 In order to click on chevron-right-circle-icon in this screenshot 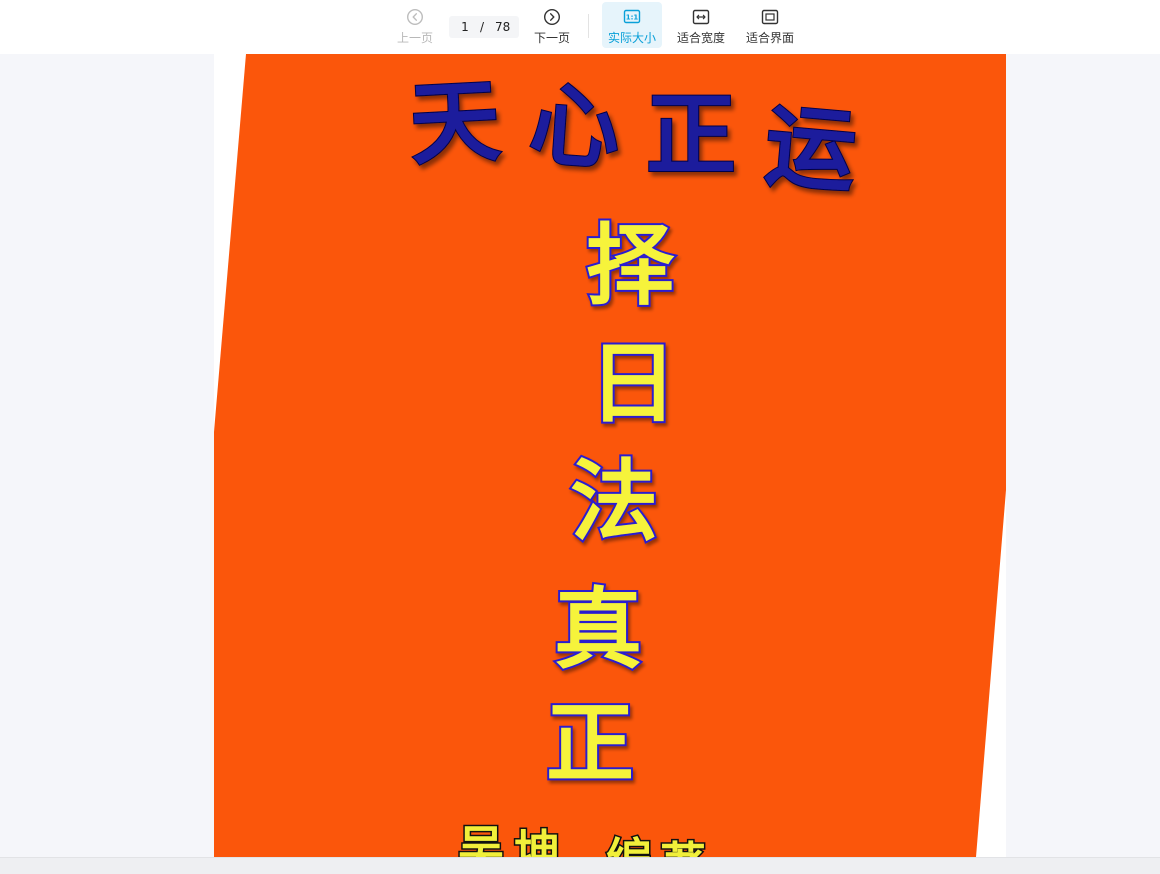, I will do `click(552, 17)`.